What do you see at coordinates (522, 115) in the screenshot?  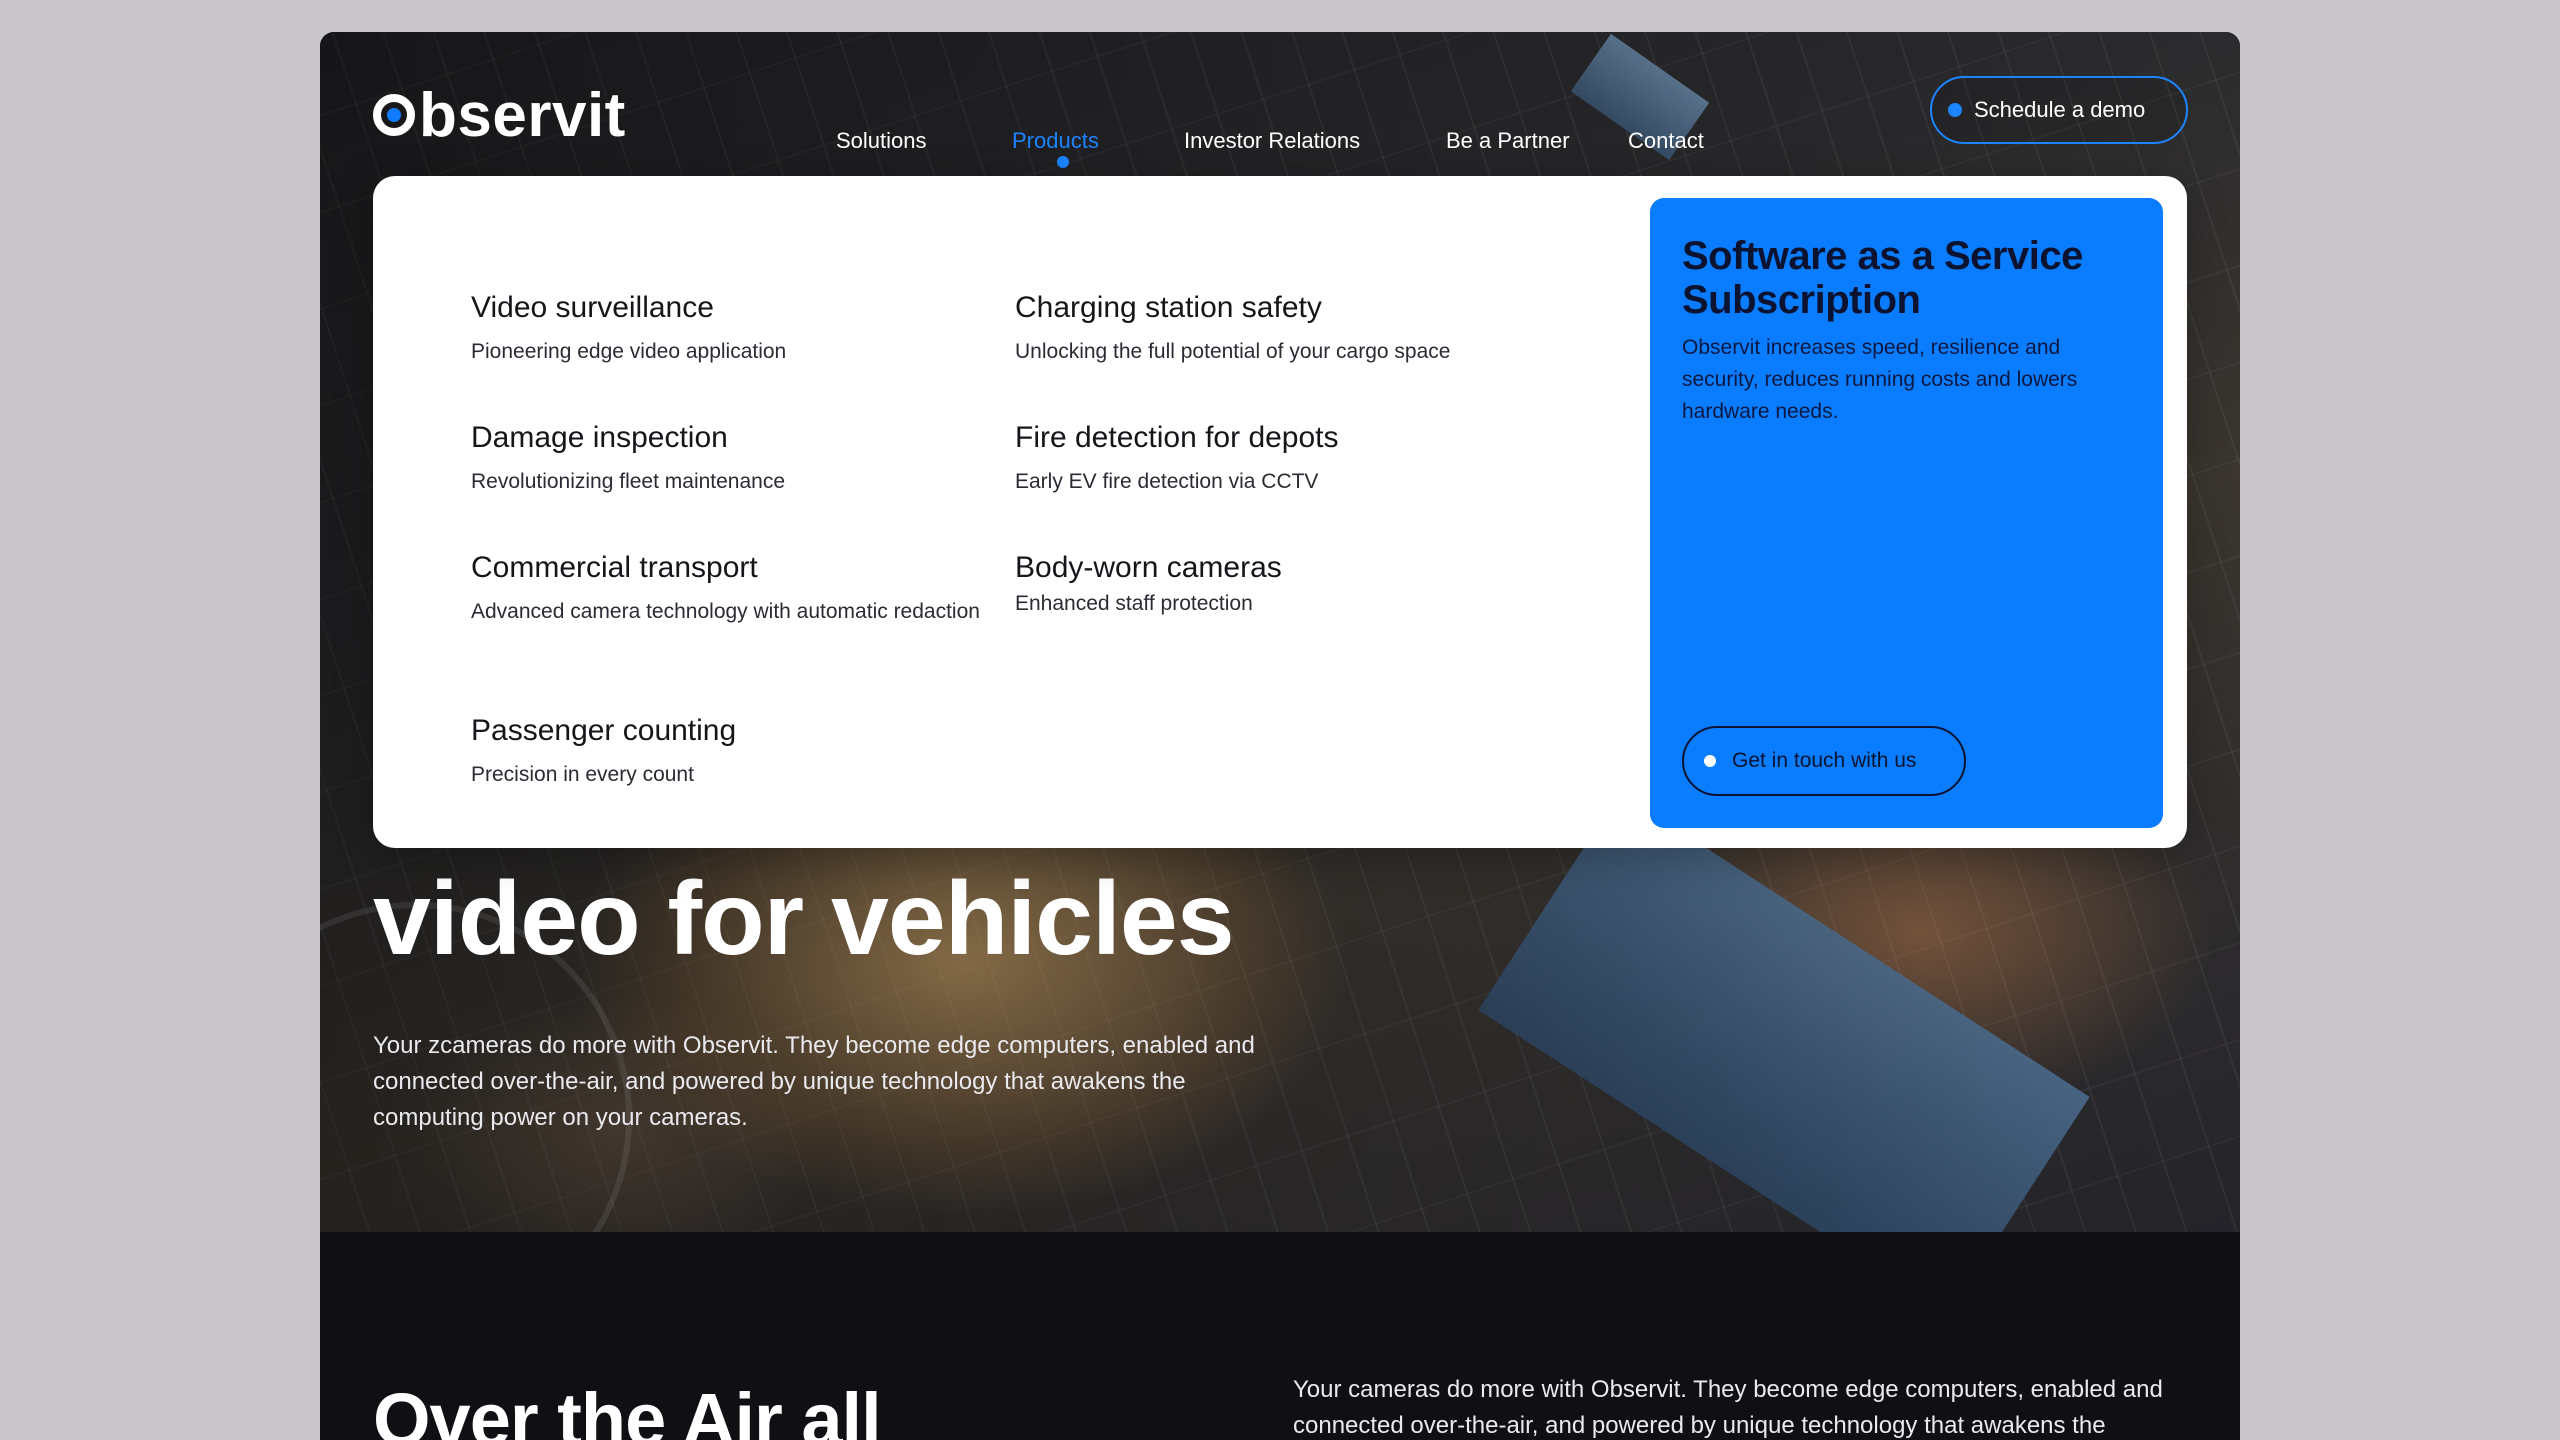 I see `logo-text-suffix: bservit` at bounding box center [522, 115].